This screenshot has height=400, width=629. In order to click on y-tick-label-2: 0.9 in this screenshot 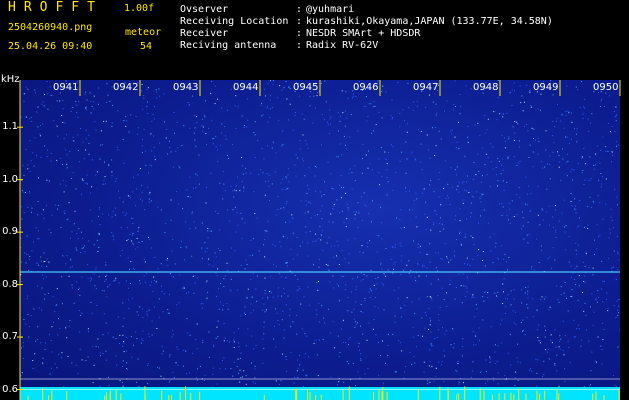, I will do `click(10, 232)`.